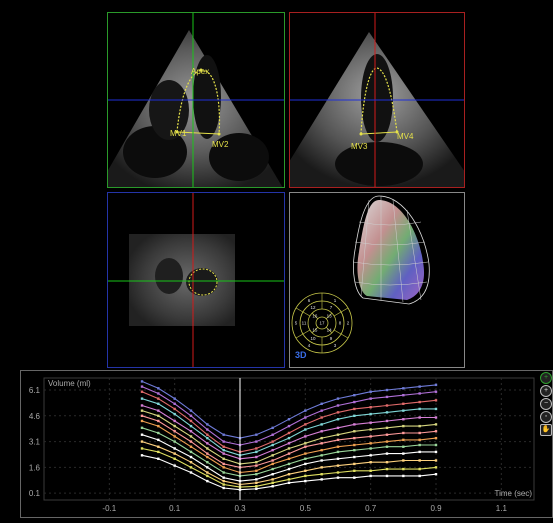 Image resolution: width=553 pixels, height=523 pixels. What do you see at coordinates (35, 390) in the screenshot?
I see `y-tick-label: 6.1` at bounding box center [35, 390].